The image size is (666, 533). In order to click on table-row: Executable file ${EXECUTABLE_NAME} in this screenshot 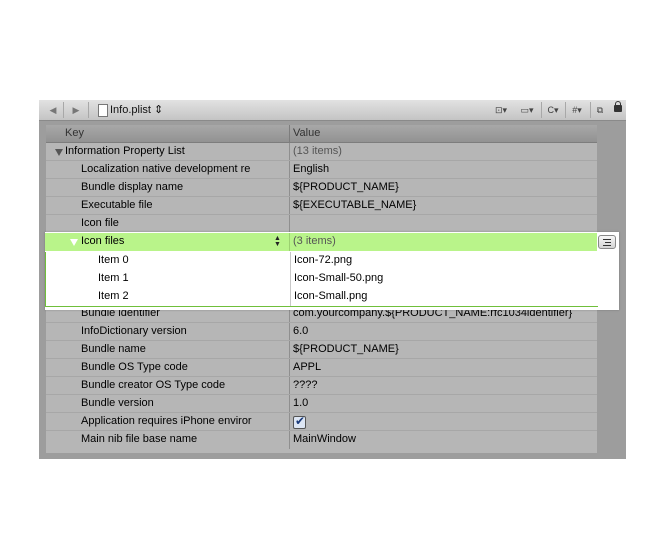, I will do `click(321, 206)`.